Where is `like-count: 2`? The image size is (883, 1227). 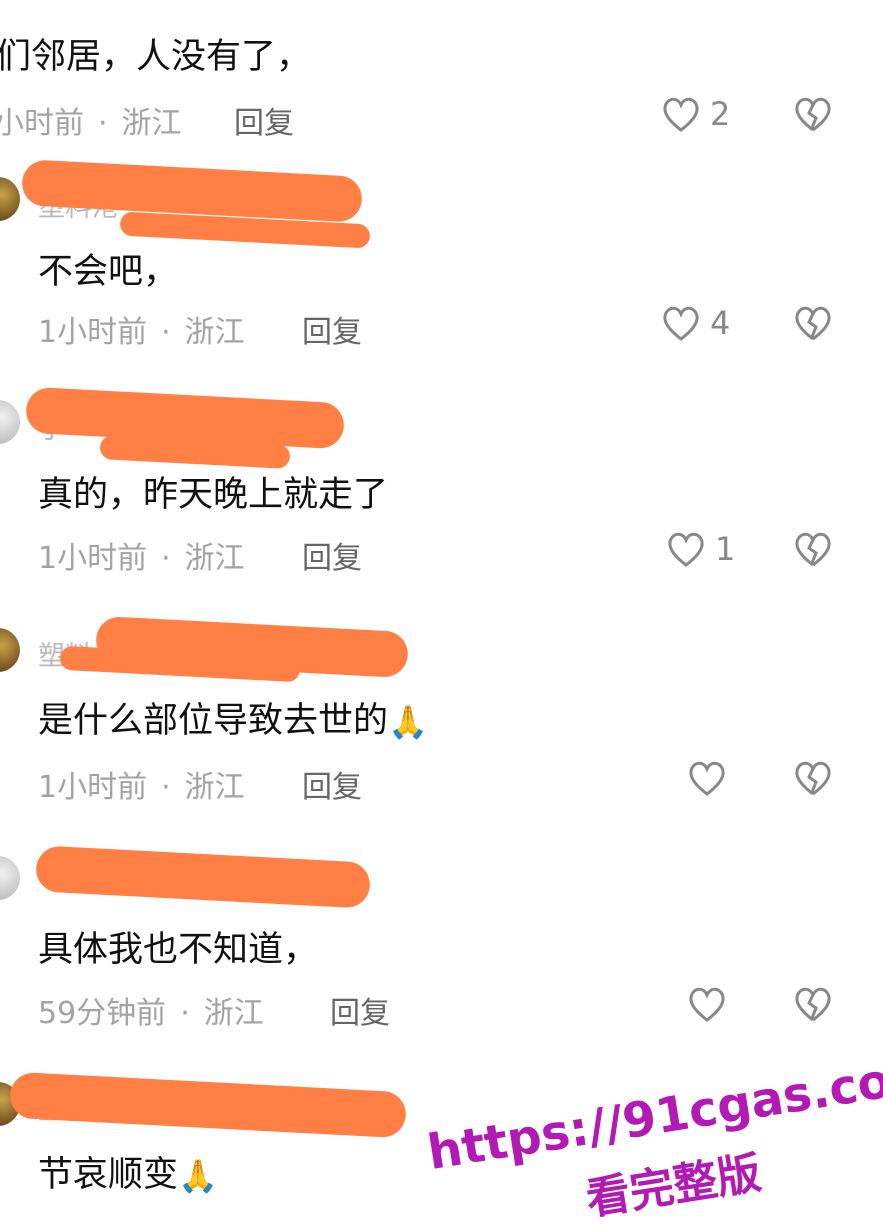 like-count: 2 is located at coordinates (720, 114).